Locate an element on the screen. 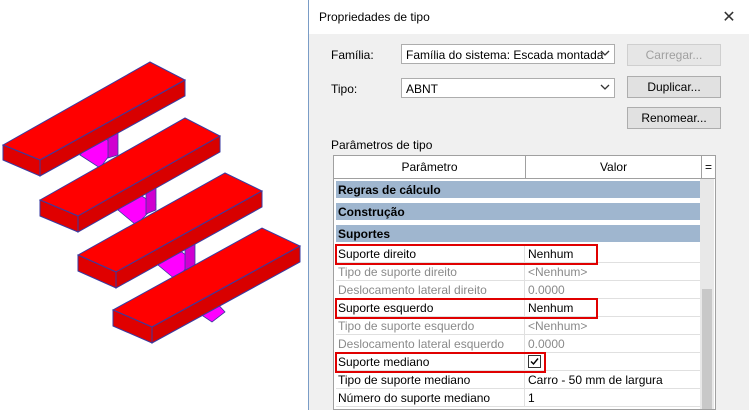 This screenshot has height=413, width=749. param-row-left-support-type: Tipo de suporte esquerdo <Nenhum> is located at coordinates (525, 326).